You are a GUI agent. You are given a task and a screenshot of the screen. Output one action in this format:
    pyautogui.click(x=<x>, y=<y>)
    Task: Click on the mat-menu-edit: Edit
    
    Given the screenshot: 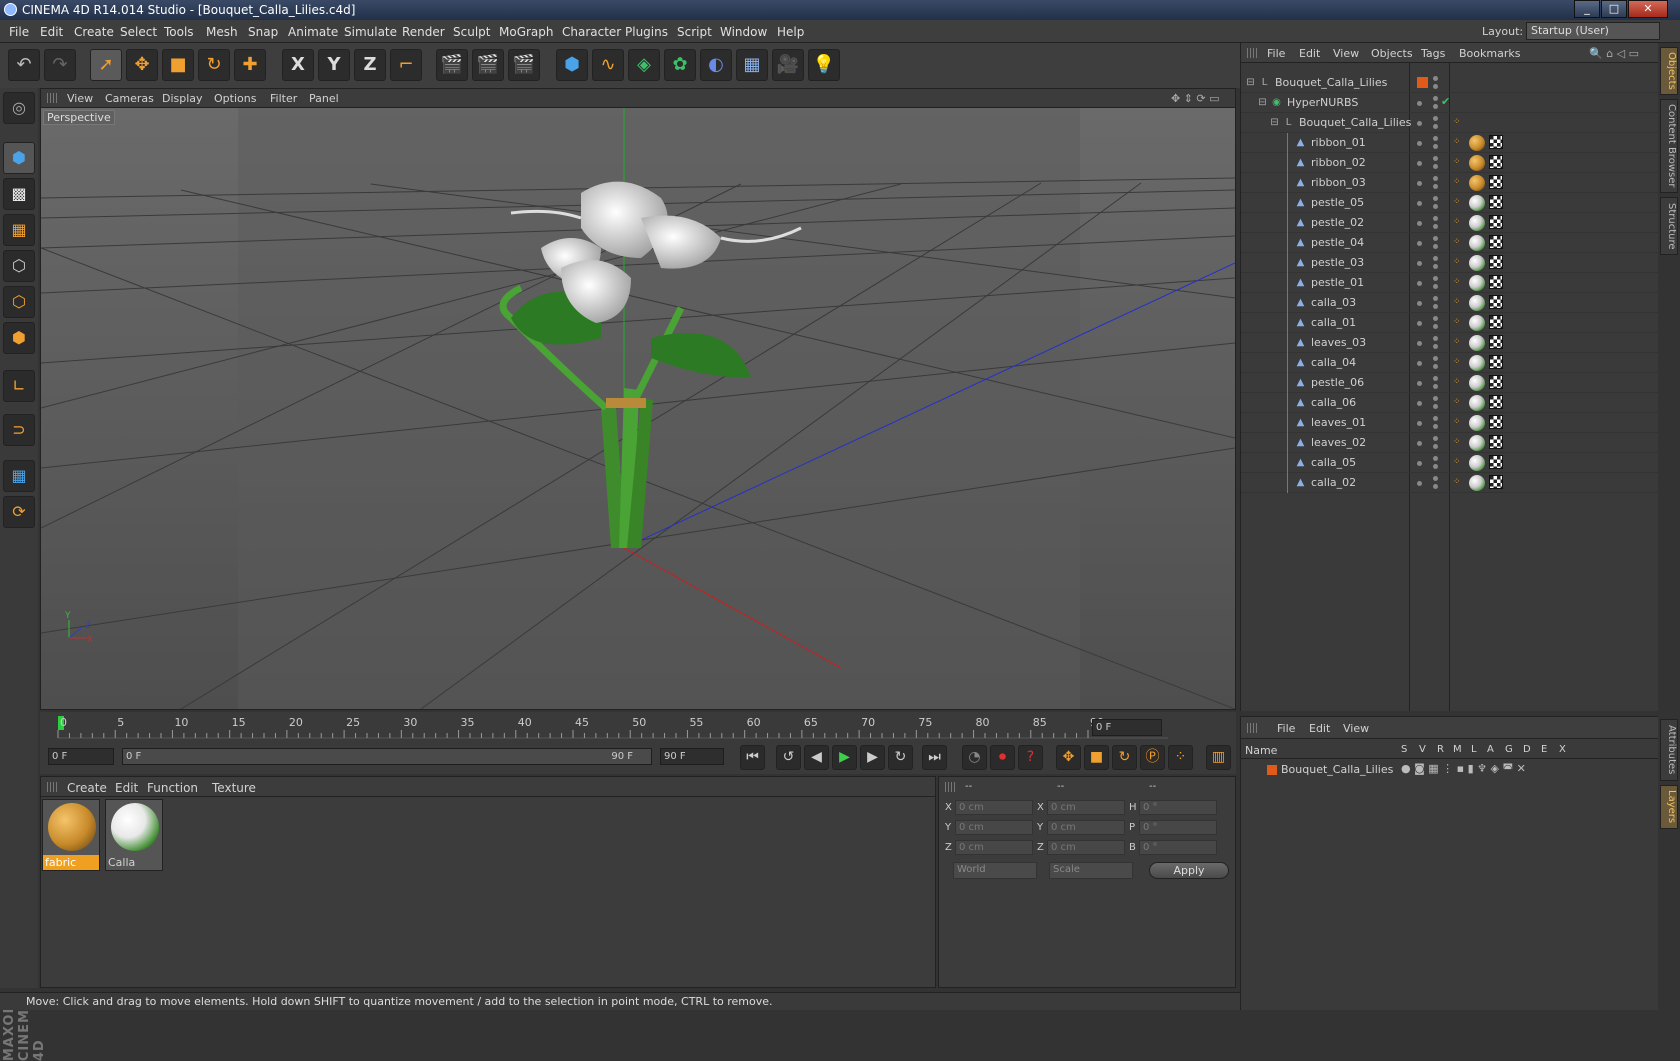 What is the action you would take?
    pyautogui.click(x=126, y=788)
    